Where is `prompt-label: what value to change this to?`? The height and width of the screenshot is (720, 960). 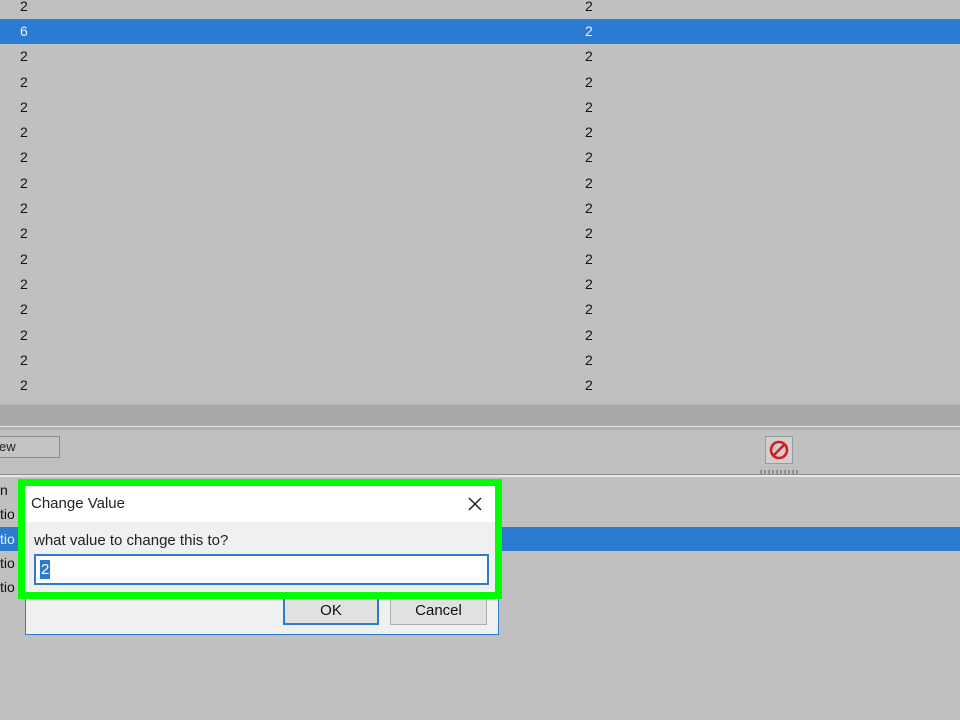
prompt-label: what value to change this to? is located at coordinates (131, 540).